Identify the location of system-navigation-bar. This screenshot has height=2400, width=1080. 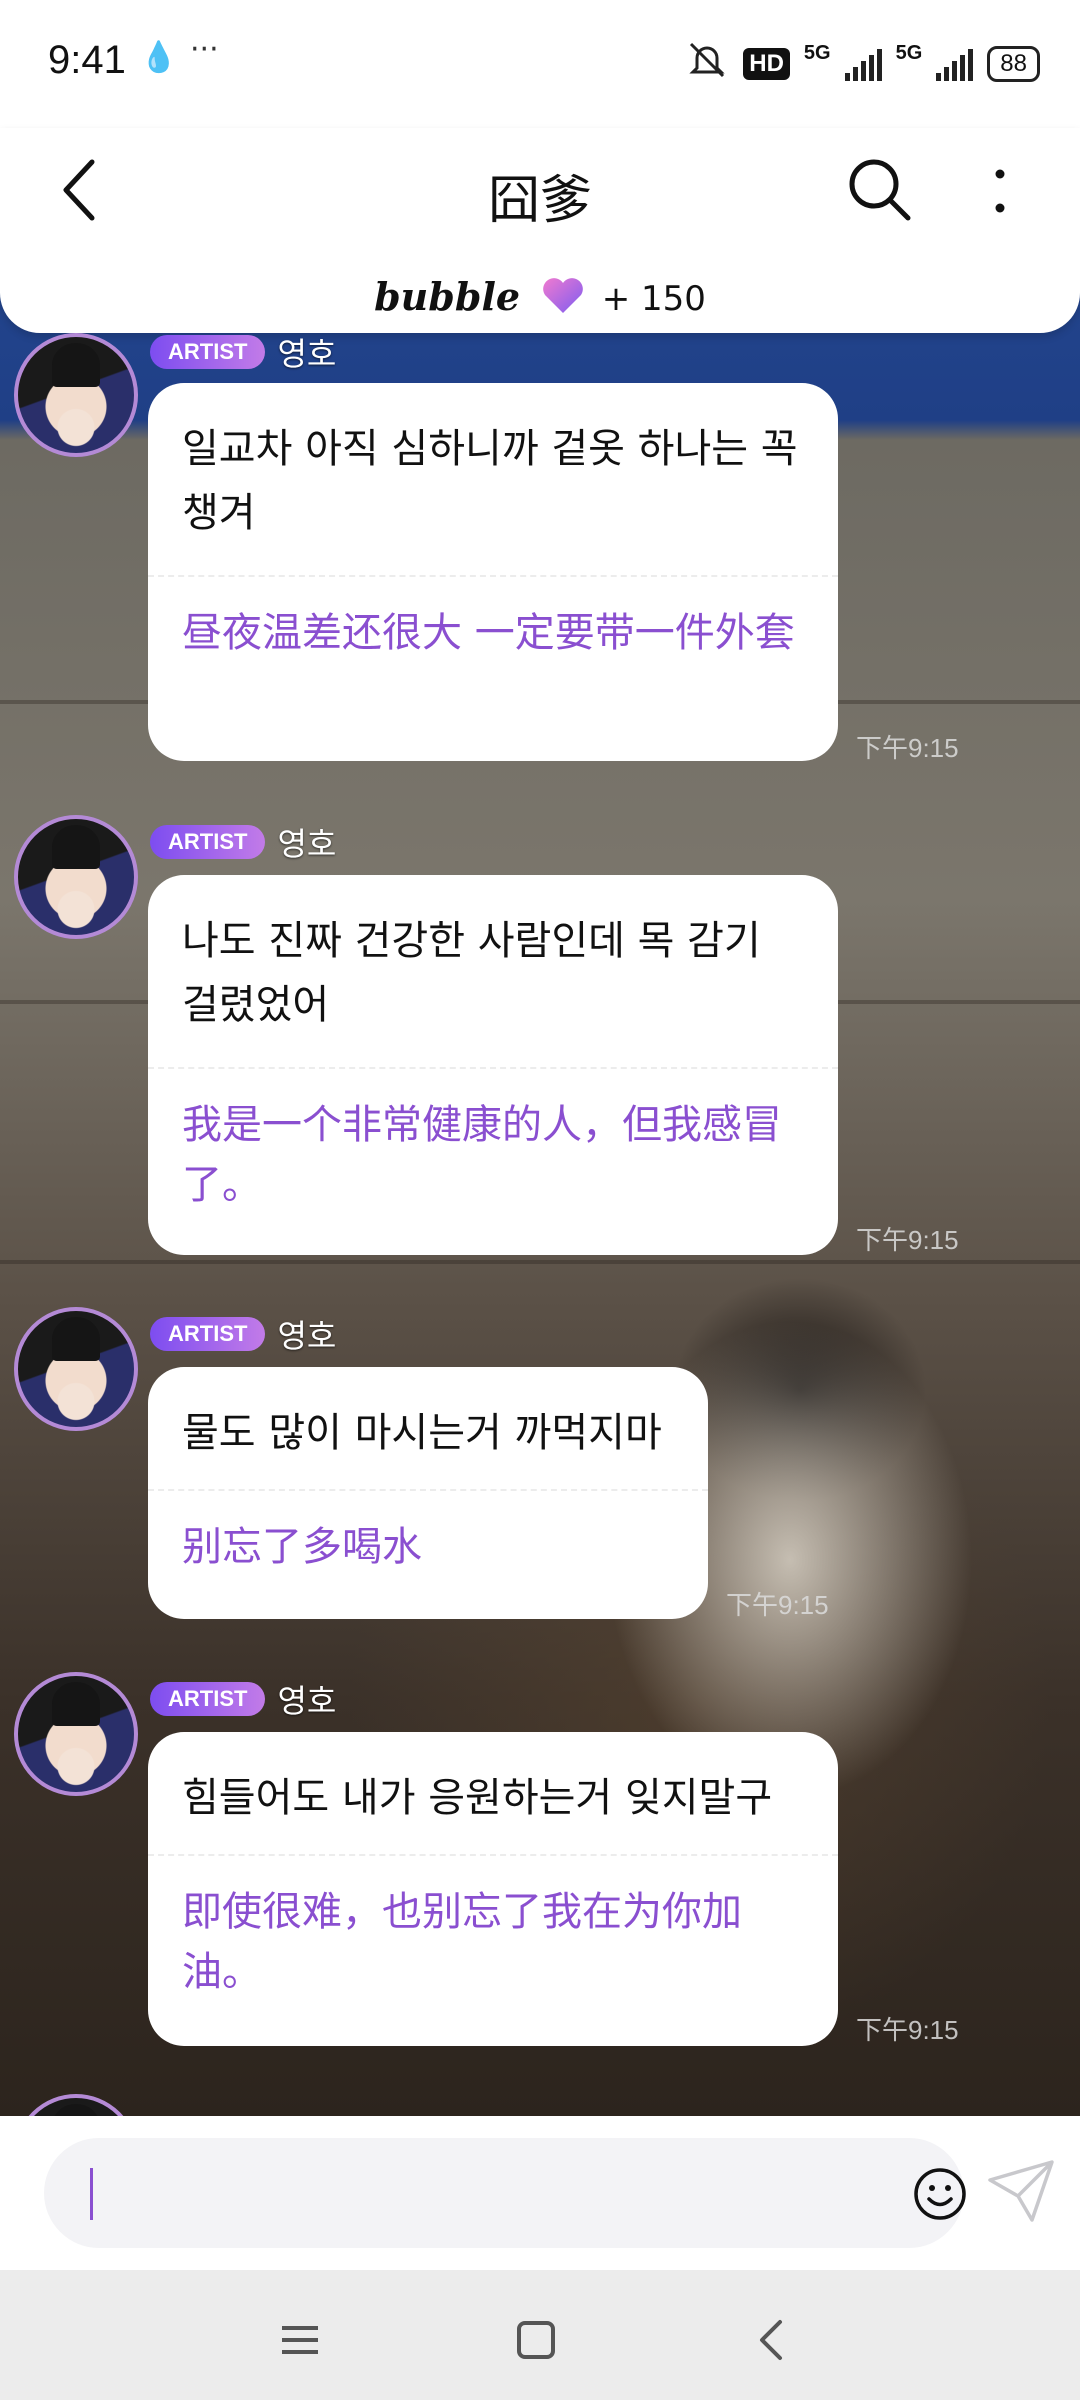
(540, 2335).